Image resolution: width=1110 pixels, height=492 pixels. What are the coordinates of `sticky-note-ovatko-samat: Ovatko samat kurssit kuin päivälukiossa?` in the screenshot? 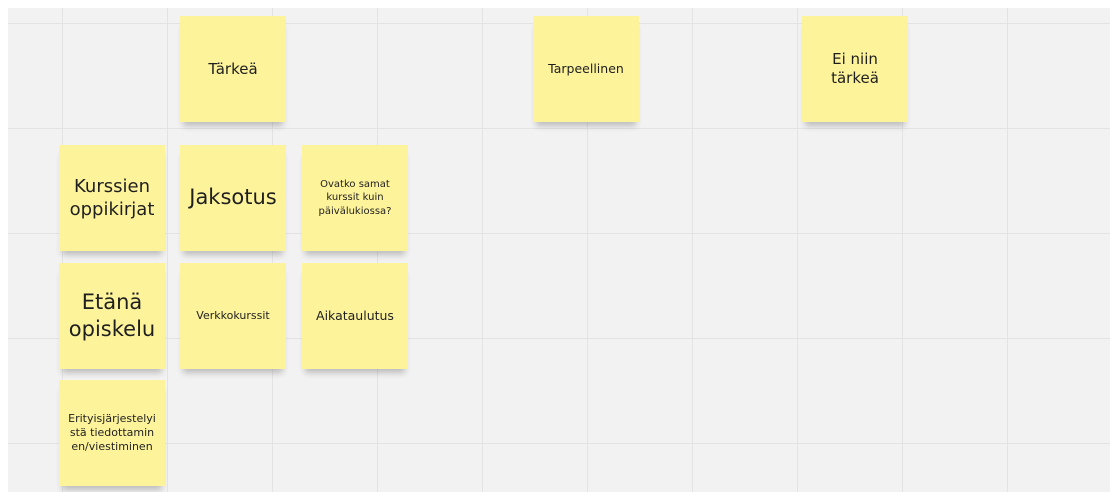 It's located at (355, 198).